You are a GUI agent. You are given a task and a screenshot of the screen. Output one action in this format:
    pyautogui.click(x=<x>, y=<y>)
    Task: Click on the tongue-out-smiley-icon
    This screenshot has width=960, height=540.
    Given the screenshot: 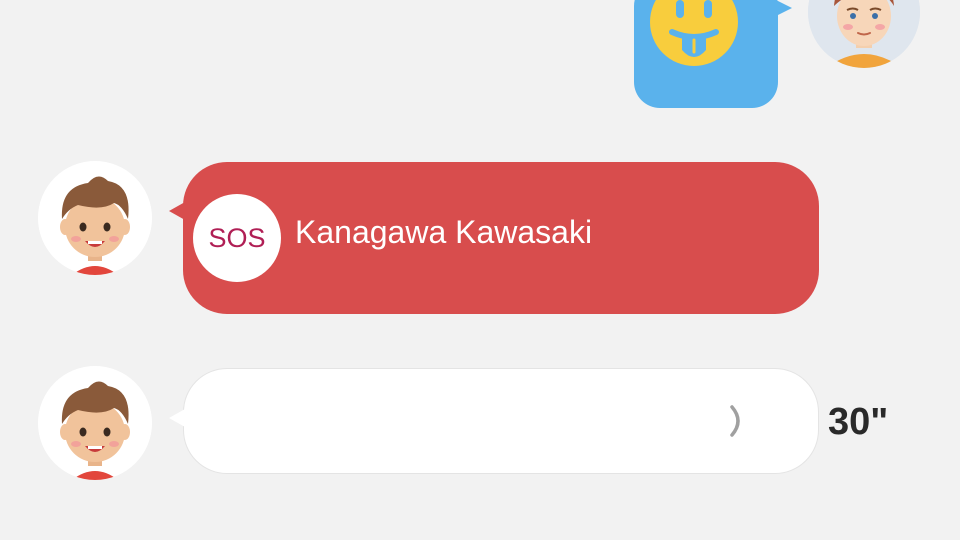 What is the action you would take?
    pyautogui.click(x=694, y=33)
    